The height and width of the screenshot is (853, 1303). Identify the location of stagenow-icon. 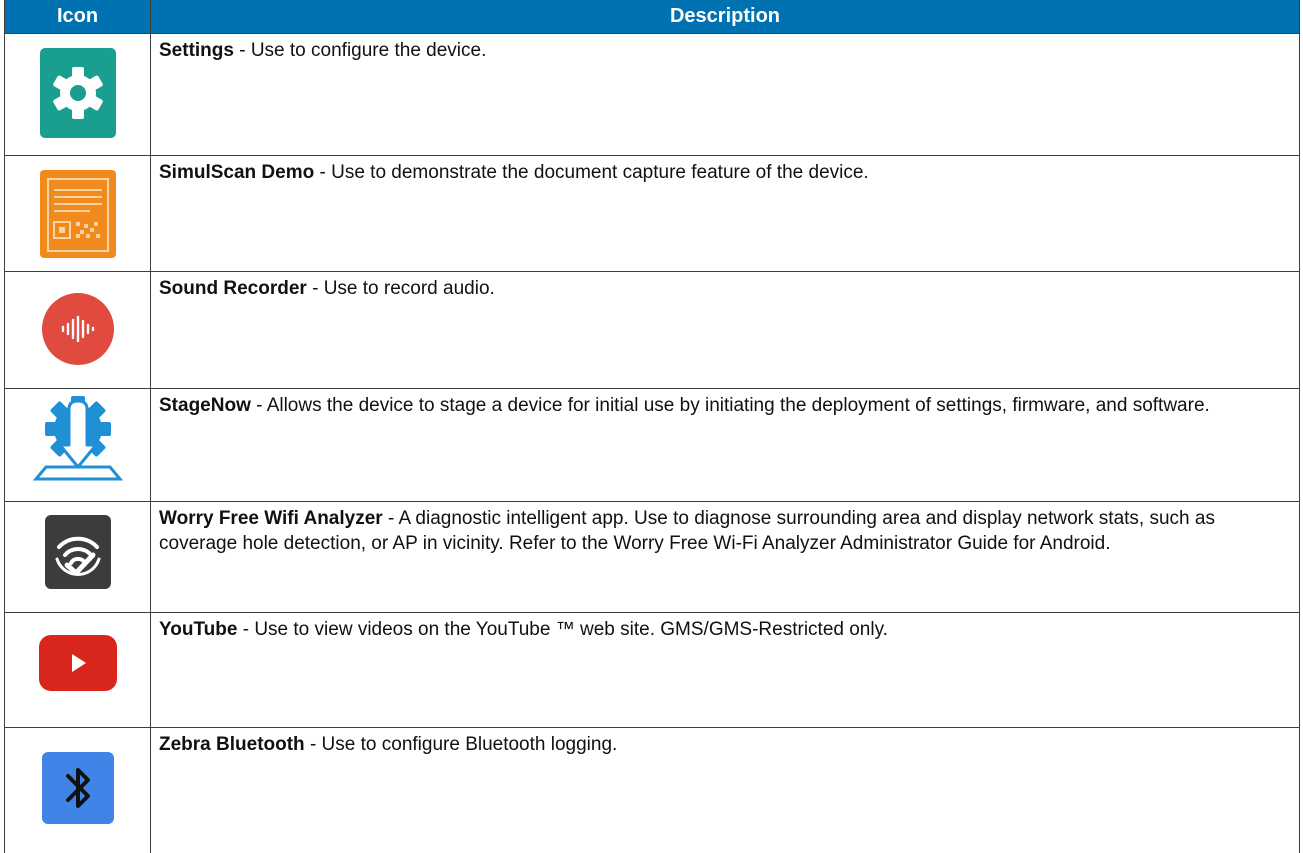
(77, 438).